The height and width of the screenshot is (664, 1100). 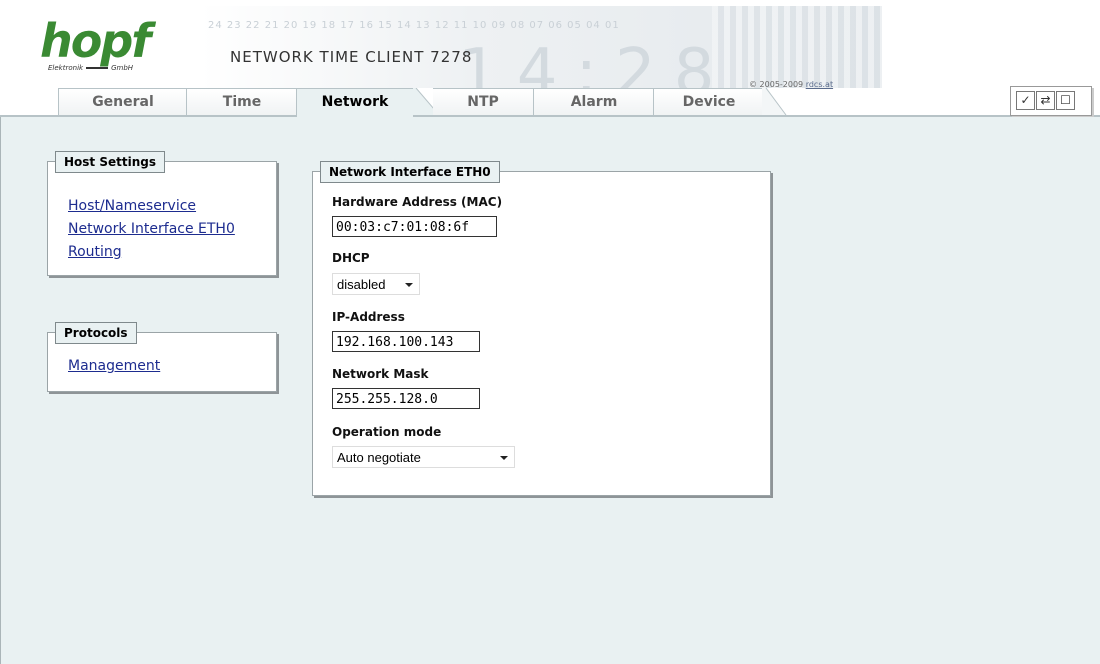 What do you see at coordinates (351, 57) in the screenshot?
I see `product-title: NETWORK TIME CLIENT 7278` at bounding box center [351, 57].